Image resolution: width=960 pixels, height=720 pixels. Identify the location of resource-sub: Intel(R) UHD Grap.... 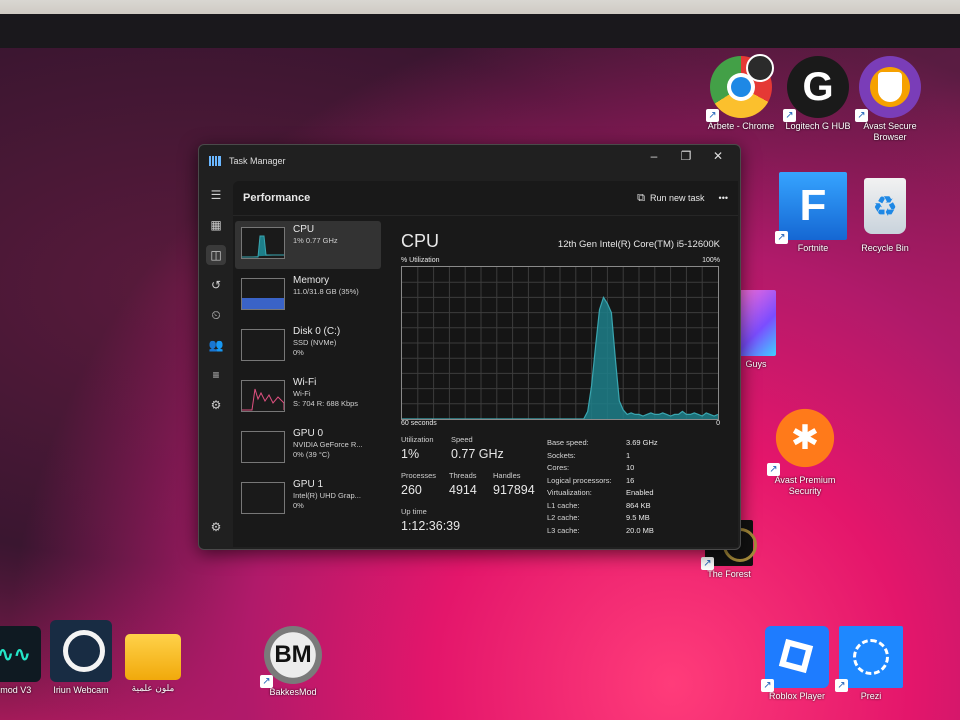
(327, 495).